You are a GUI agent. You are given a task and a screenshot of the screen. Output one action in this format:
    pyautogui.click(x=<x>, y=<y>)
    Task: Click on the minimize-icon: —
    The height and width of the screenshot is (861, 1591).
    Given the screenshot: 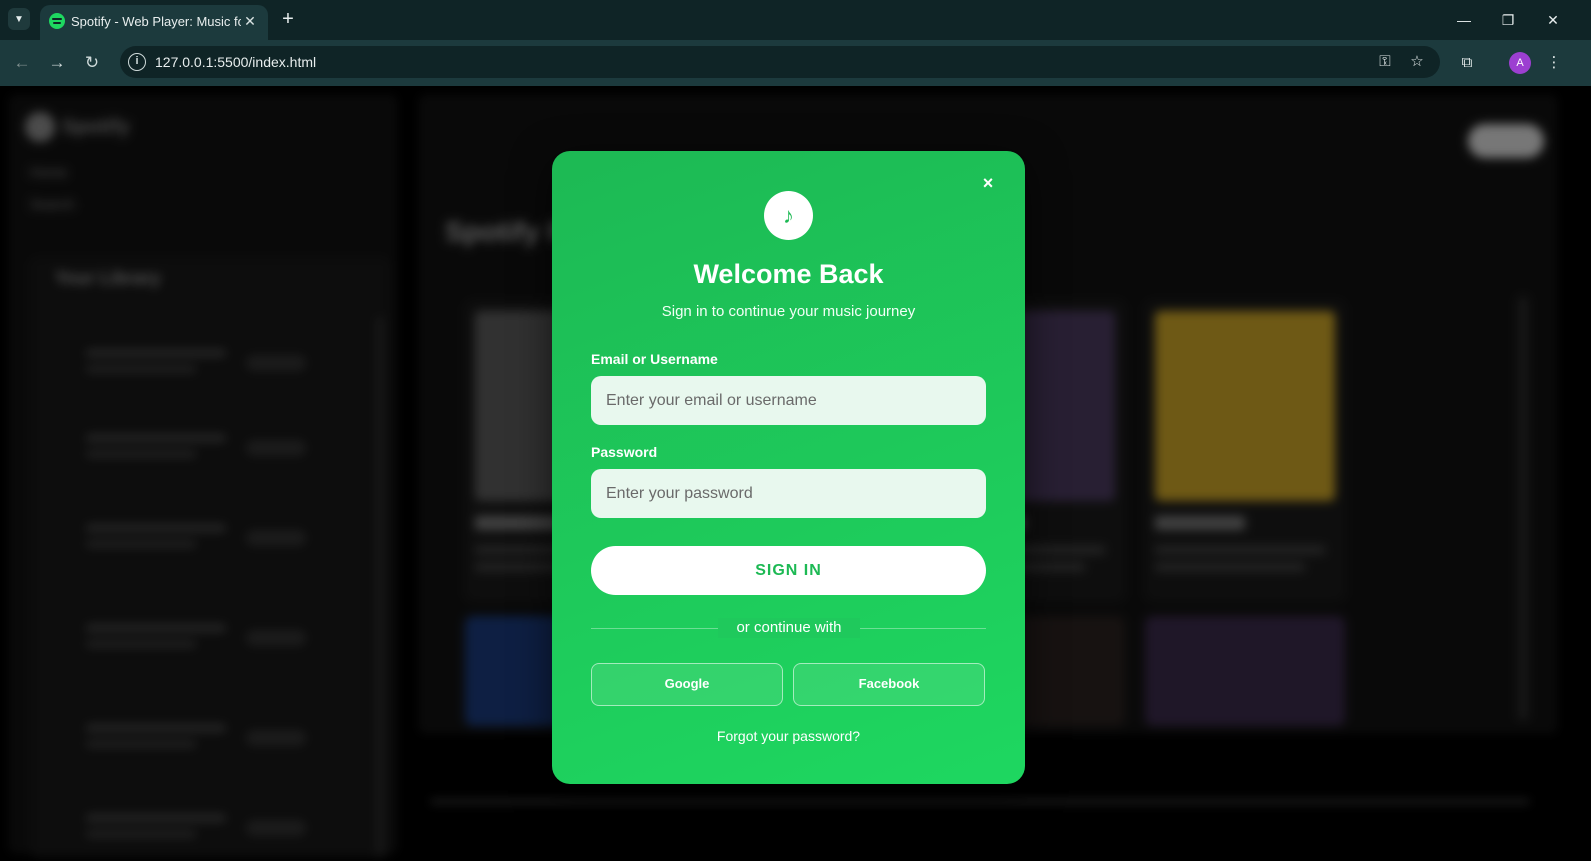 What is the action you would take?
    pyautogui.click(x=1464, y=20)
    